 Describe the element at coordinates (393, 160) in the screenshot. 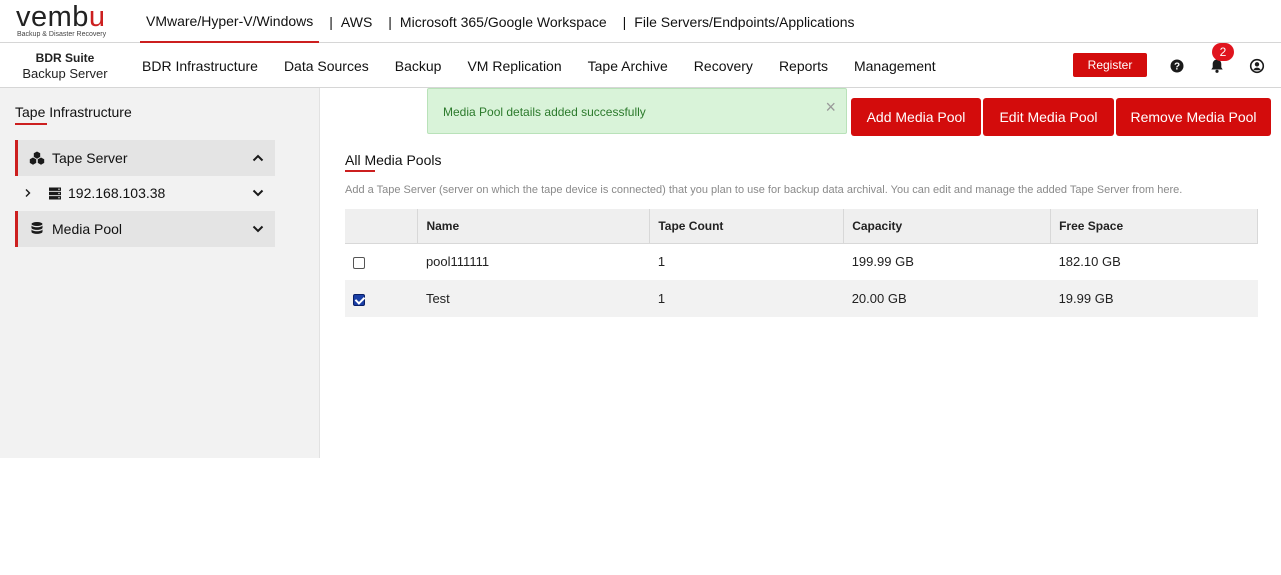

I see `section-title: All Media Pools` at that location.